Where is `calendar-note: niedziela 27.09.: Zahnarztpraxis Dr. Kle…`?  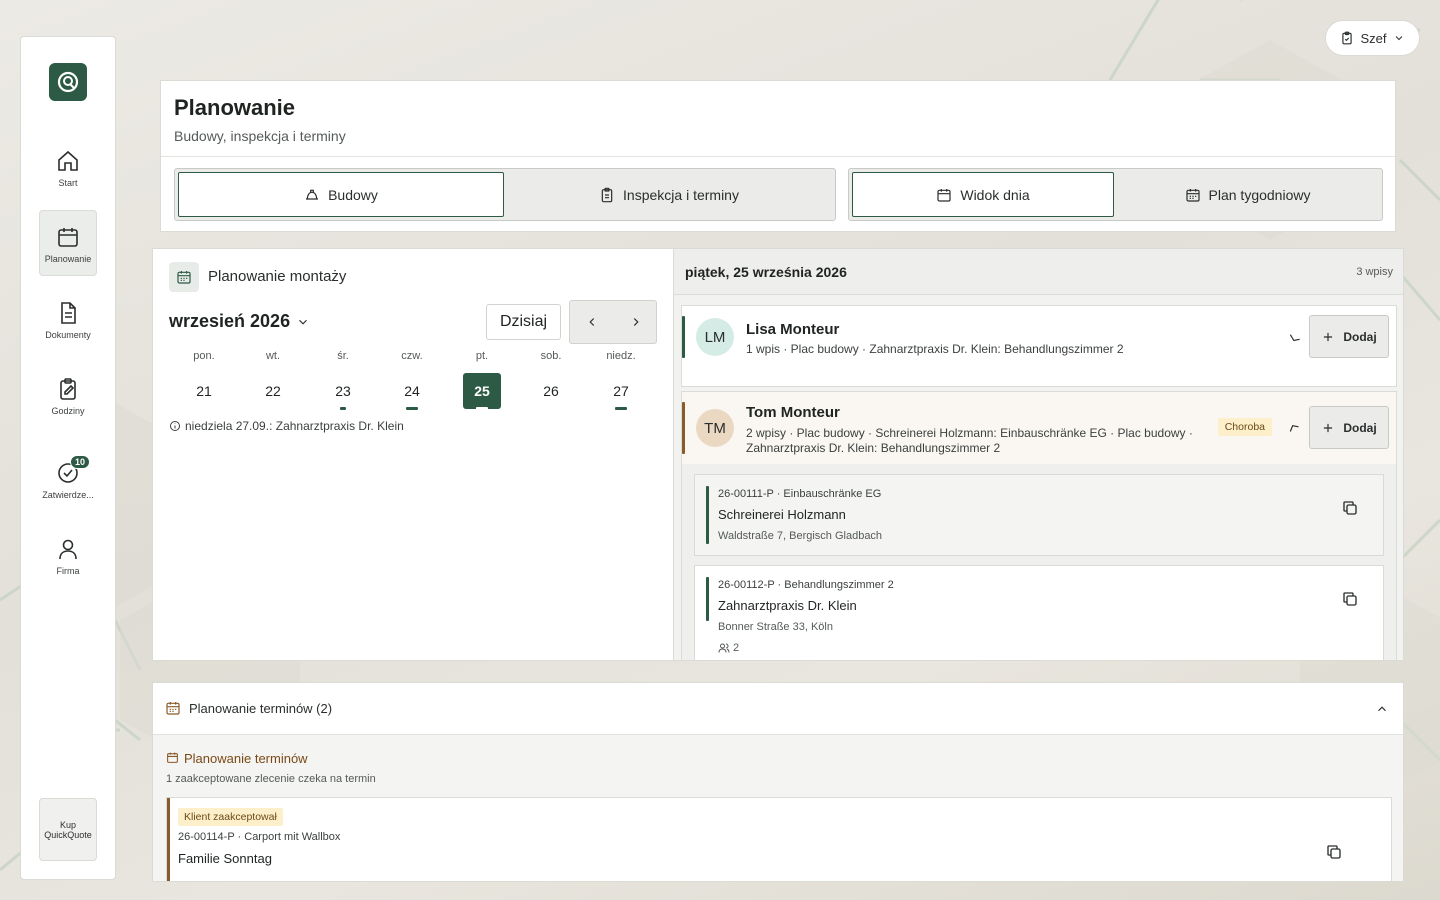
calendar-note: niedziela 27.09.: Zahnarztpraxis Dr. Kle… is located at coordinates (286, 426).